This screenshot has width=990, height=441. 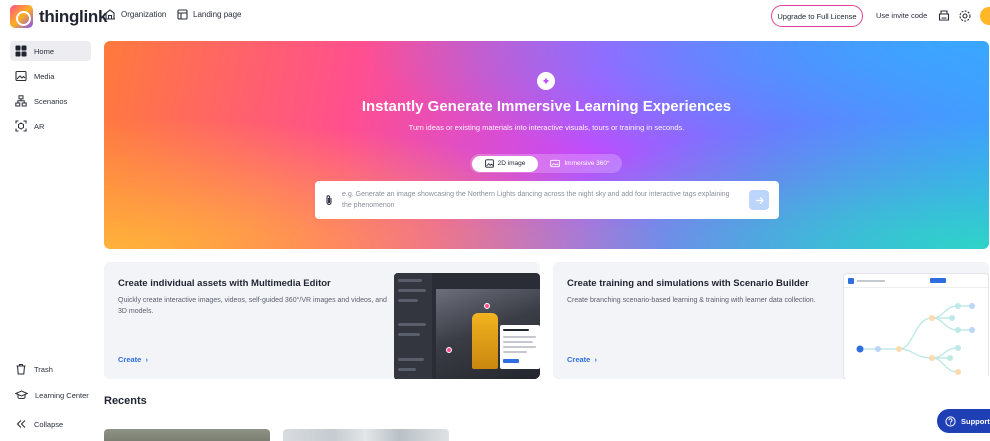 I want to click on sidebar-item-home: Home, so click(x=50, y=51).